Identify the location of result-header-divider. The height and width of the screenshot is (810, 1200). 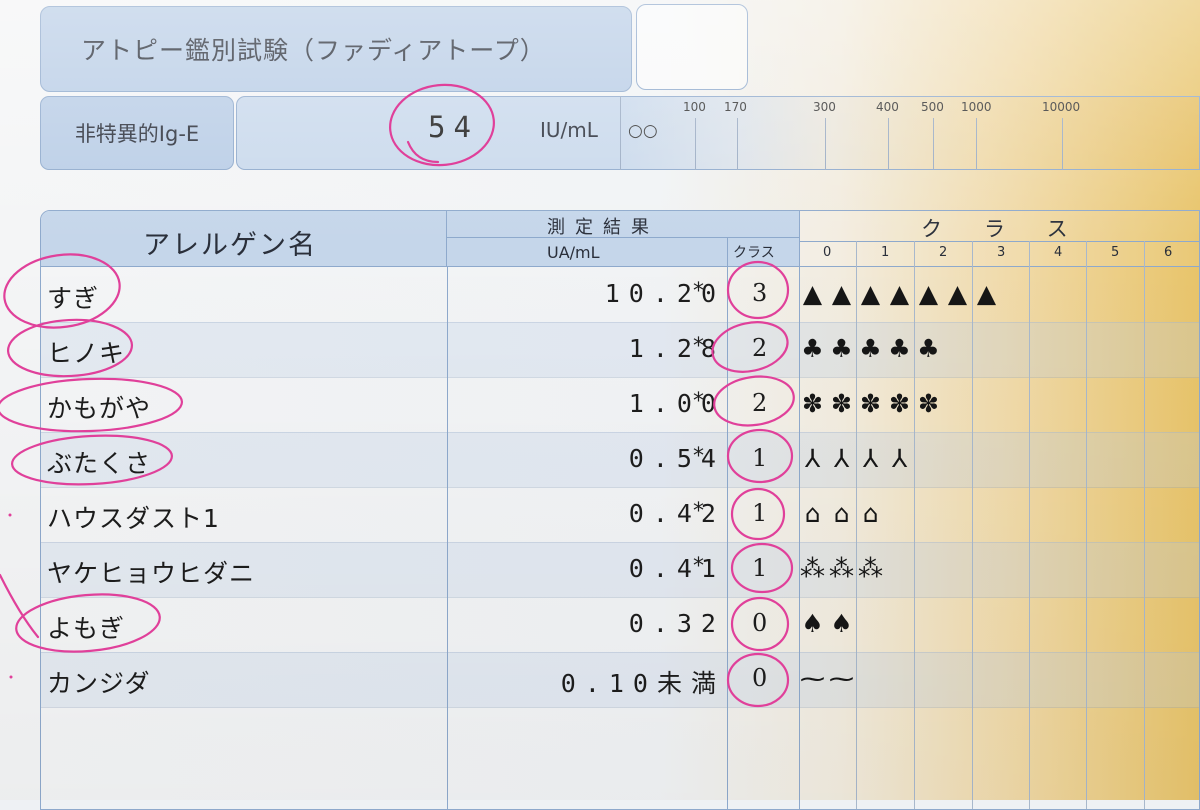
(623, 237).